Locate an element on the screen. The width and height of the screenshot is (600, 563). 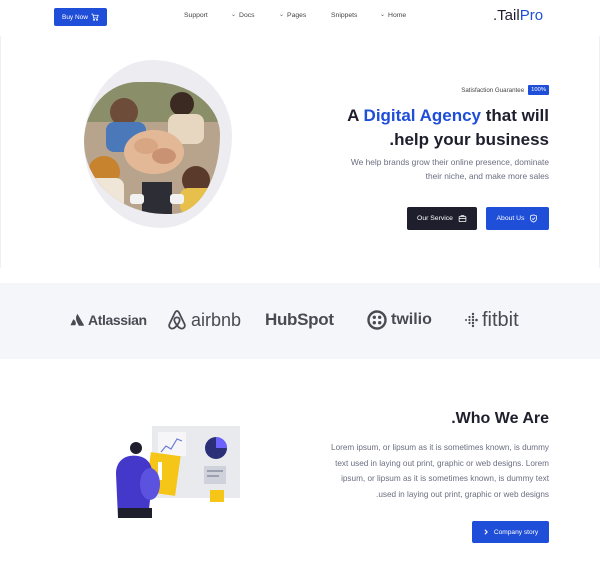
atlassian-icon is located at coordinates (77, 320).